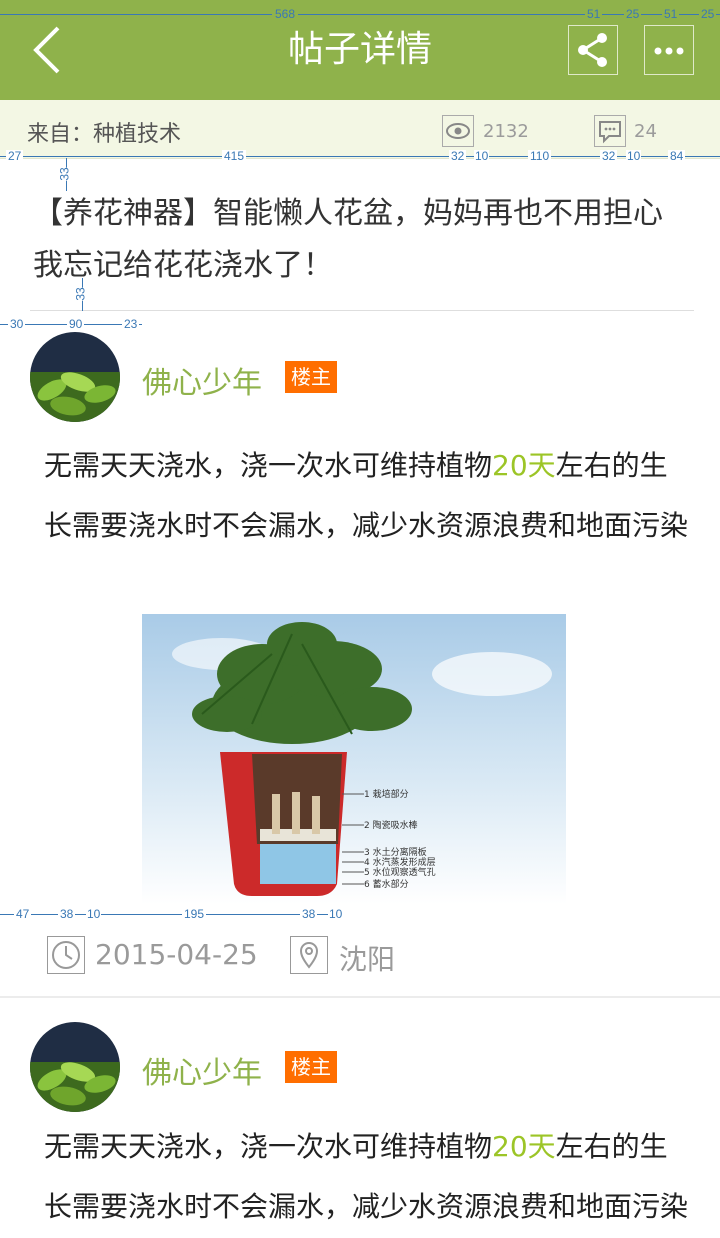 Image resolution: width=720 pixels, height=1238 pixels. I want to click on dimension-label: 415, so click(234, 156).